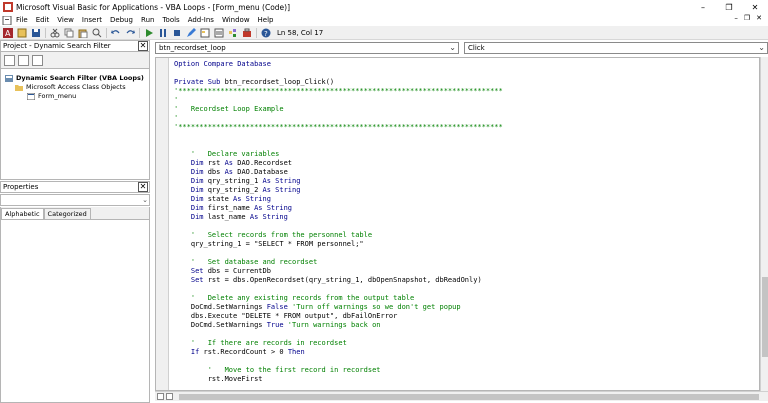  Describe the element at coordinates (338, 217) in the screenshot. I see `code-line: Dim last_name As String` at that location.